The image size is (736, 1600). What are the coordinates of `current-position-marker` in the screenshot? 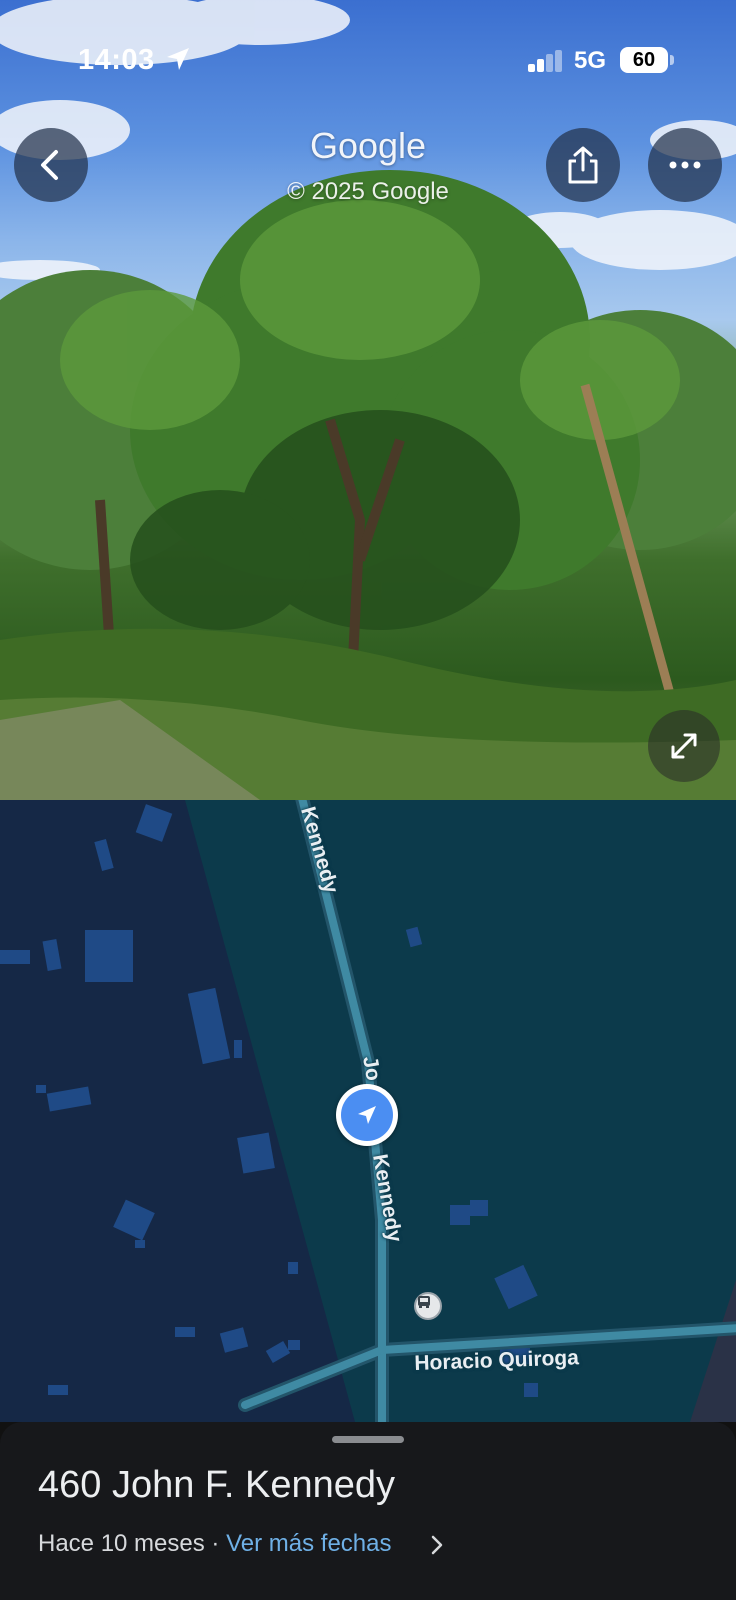 It's located at (367, 1115).